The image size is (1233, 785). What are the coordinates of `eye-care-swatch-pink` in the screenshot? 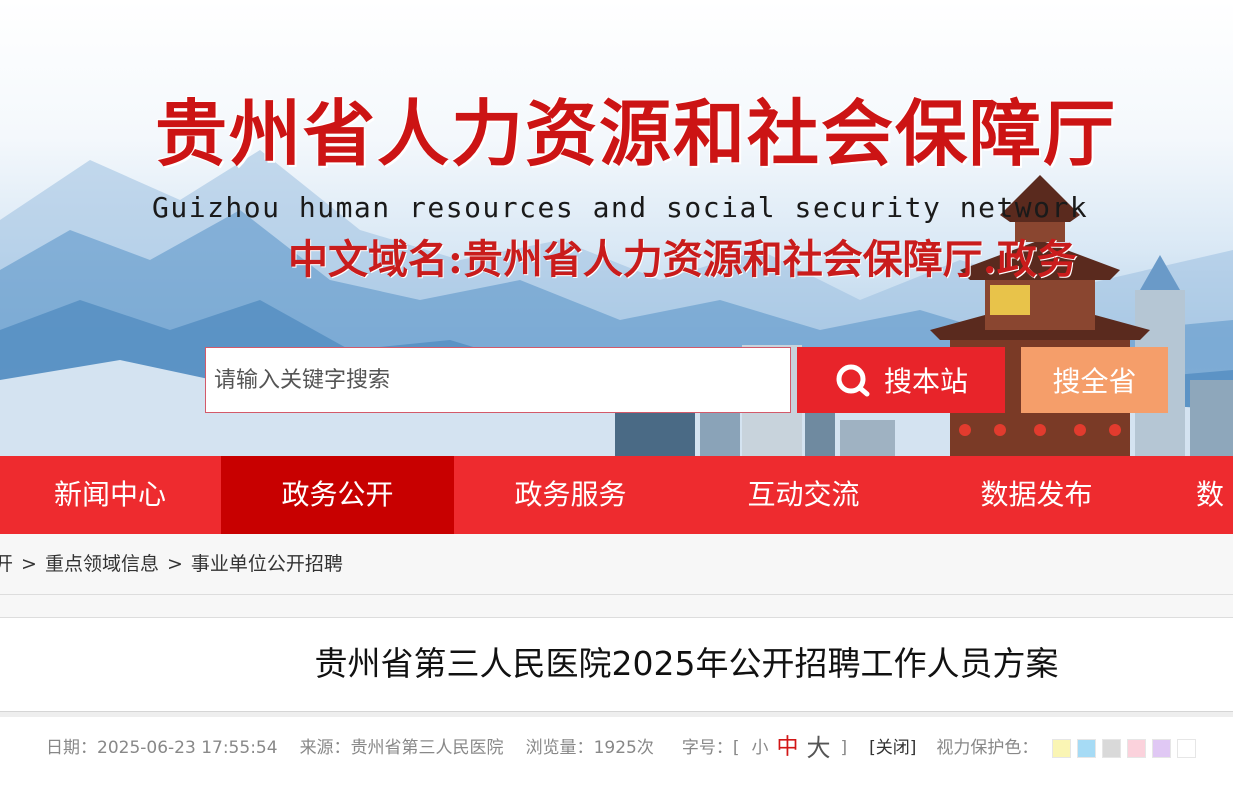 It's located at (1137, 748).